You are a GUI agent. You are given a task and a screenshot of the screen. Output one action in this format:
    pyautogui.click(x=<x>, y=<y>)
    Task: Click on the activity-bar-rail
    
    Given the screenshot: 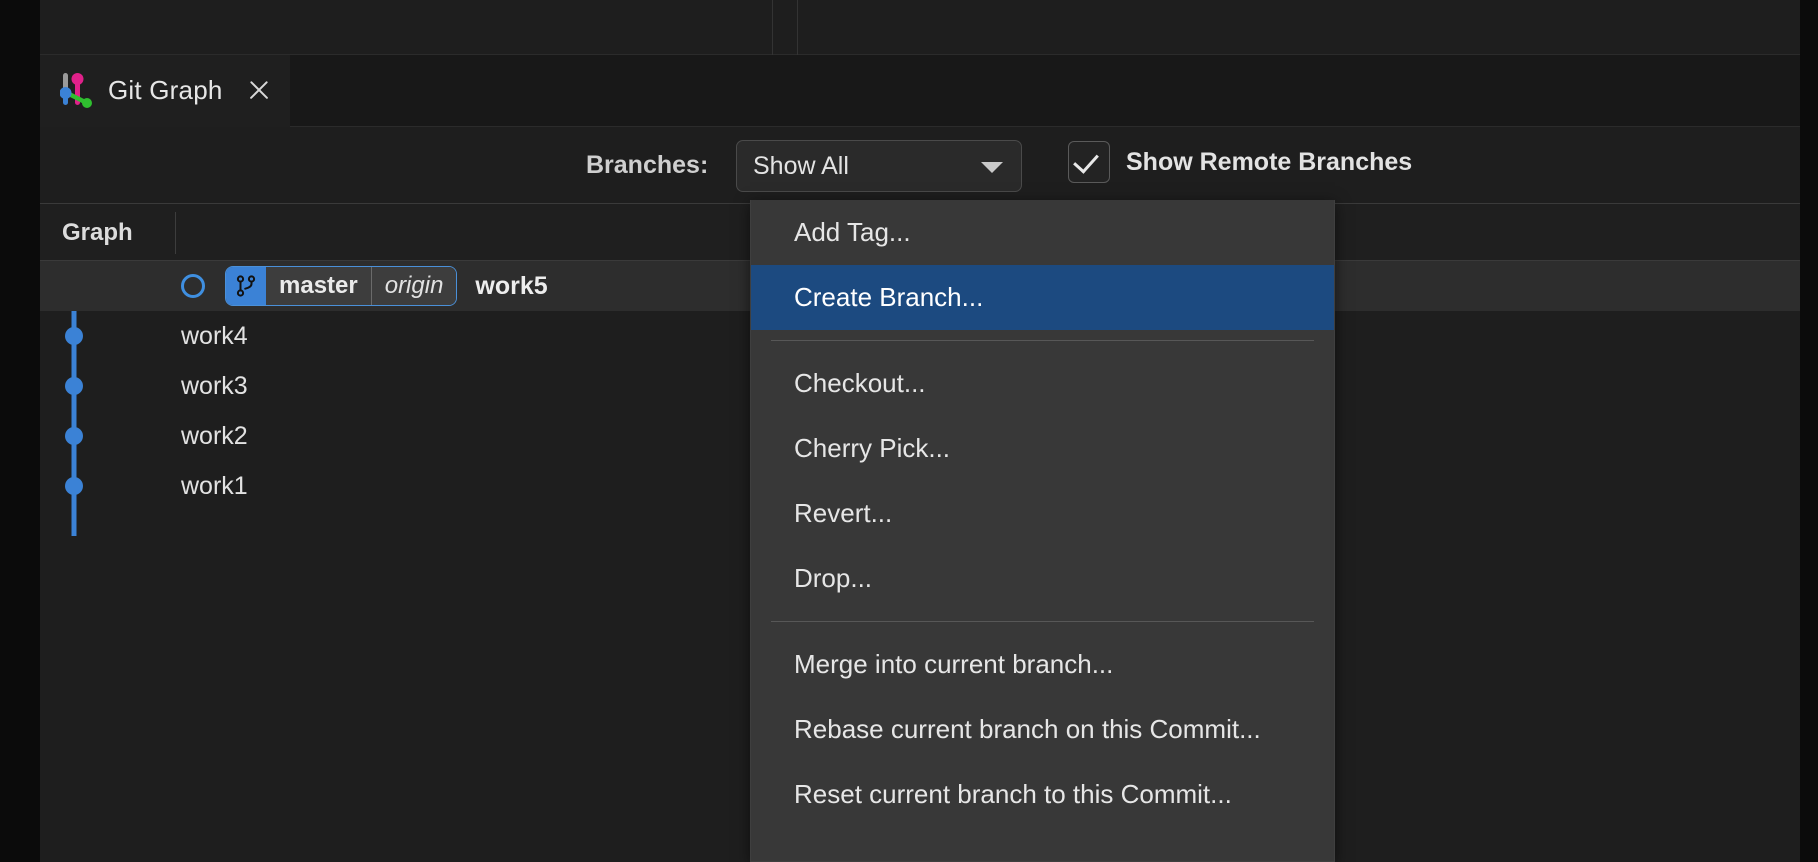 What is the action you would take?
    pyautogui.click(x=20, y=458)
    